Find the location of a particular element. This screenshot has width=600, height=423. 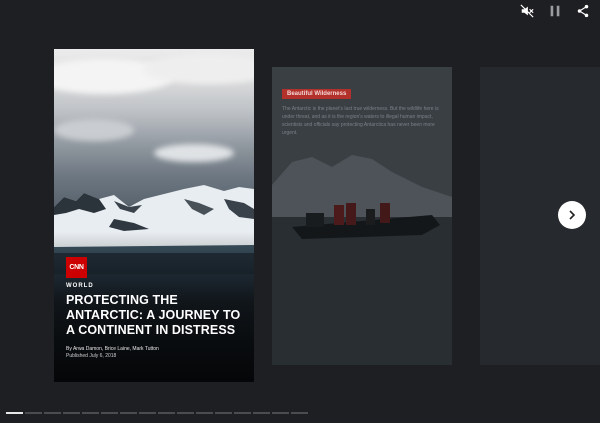

volume-muted-icon is located at coordinates (527, 11).